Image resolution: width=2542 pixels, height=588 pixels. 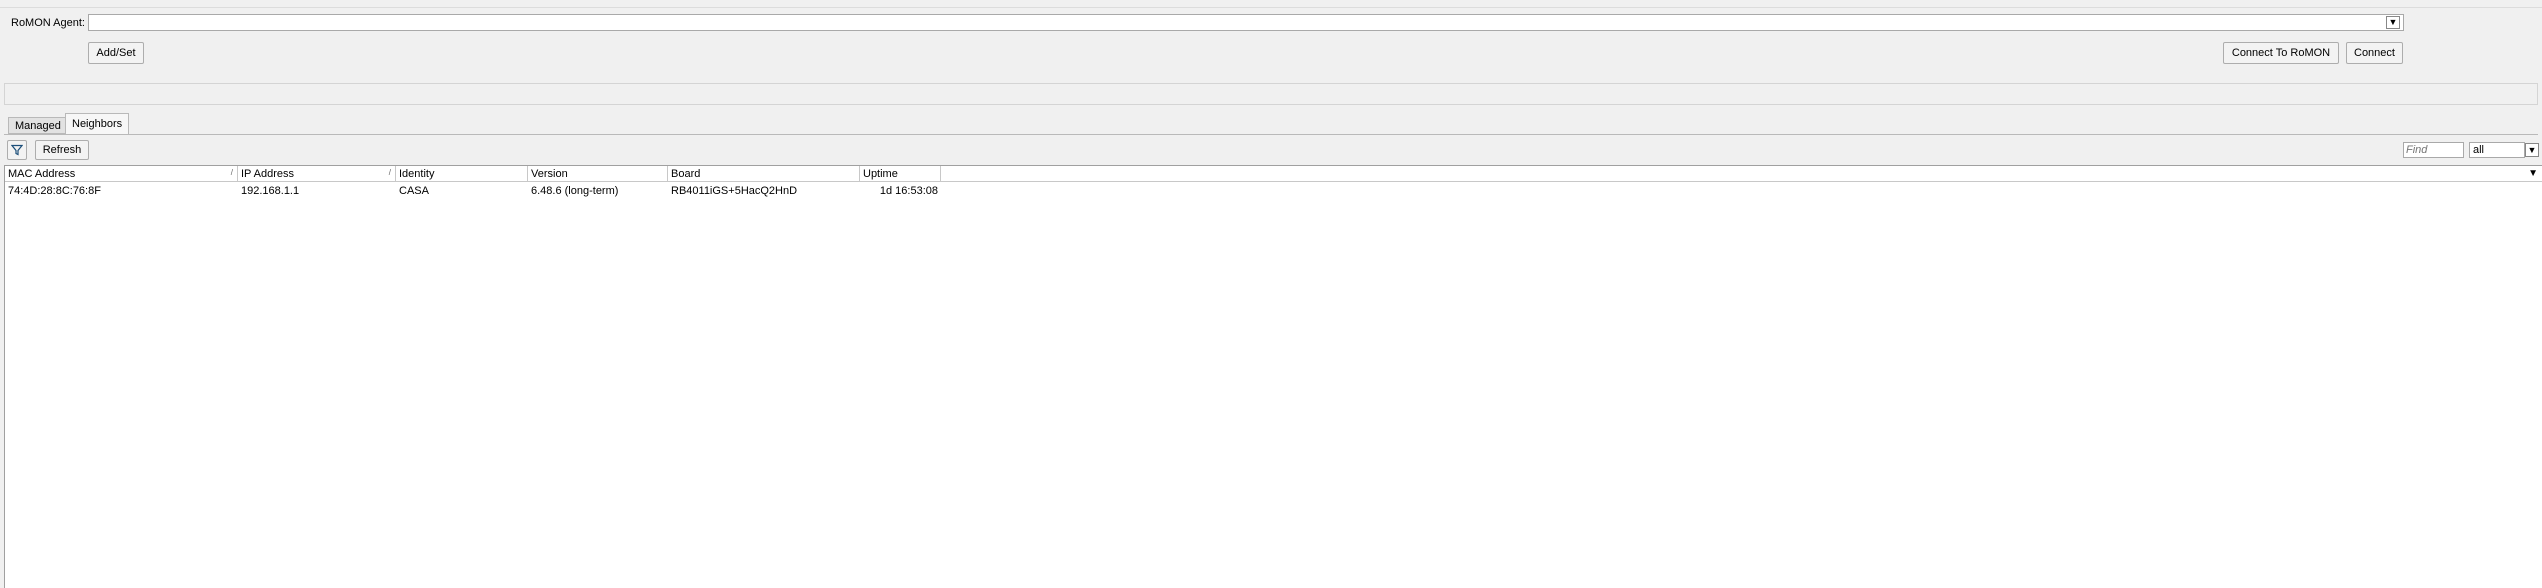 I want to click on cell-version: 6.48.6 (long-term), so click(x=575, y=190).